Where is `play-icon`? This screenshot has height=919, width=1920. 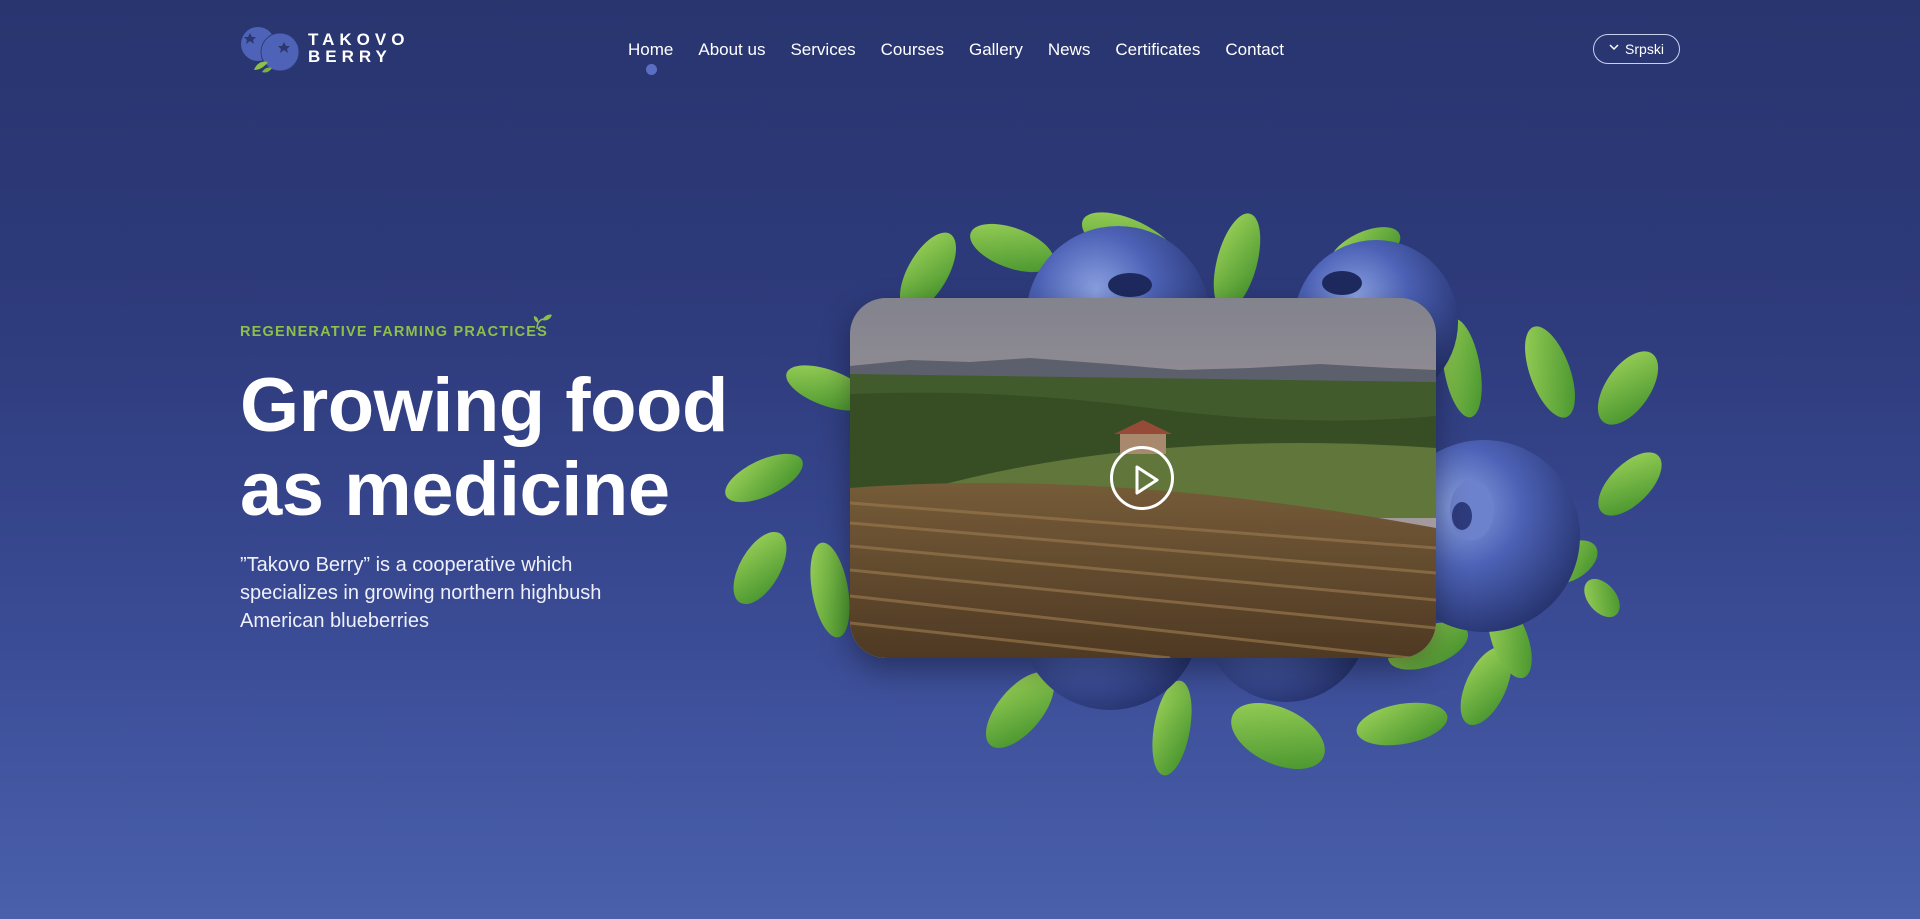 play-icon is located at coordinates (1147, 480).